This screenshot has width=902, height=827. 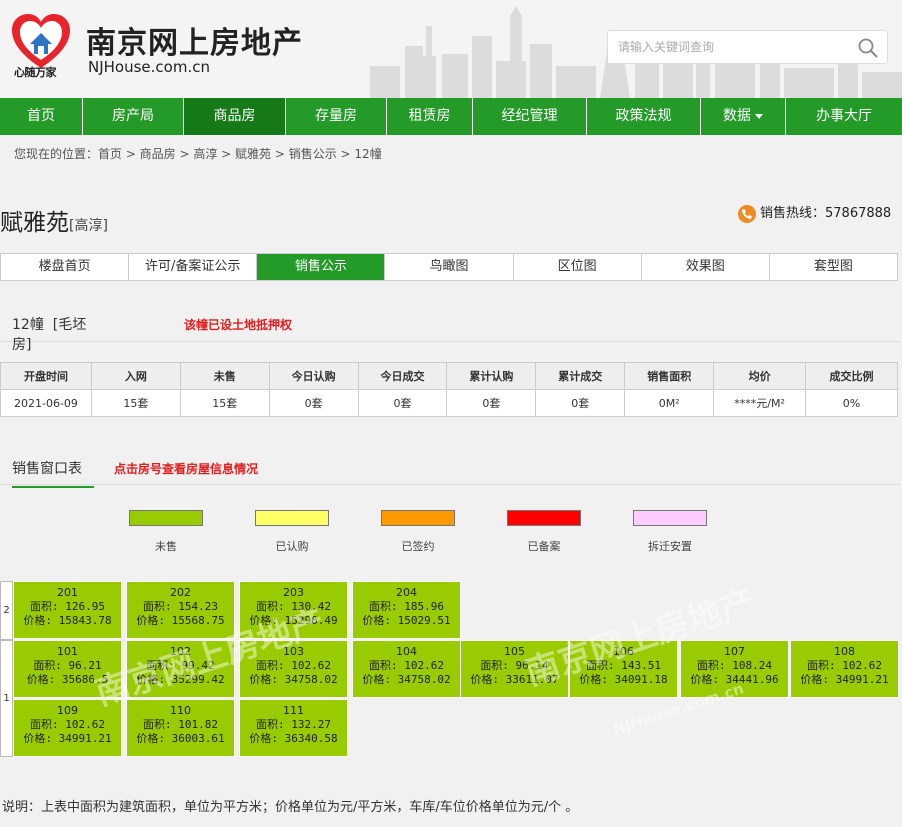 I want to click on phone-icon, so click(x=747, y=213).